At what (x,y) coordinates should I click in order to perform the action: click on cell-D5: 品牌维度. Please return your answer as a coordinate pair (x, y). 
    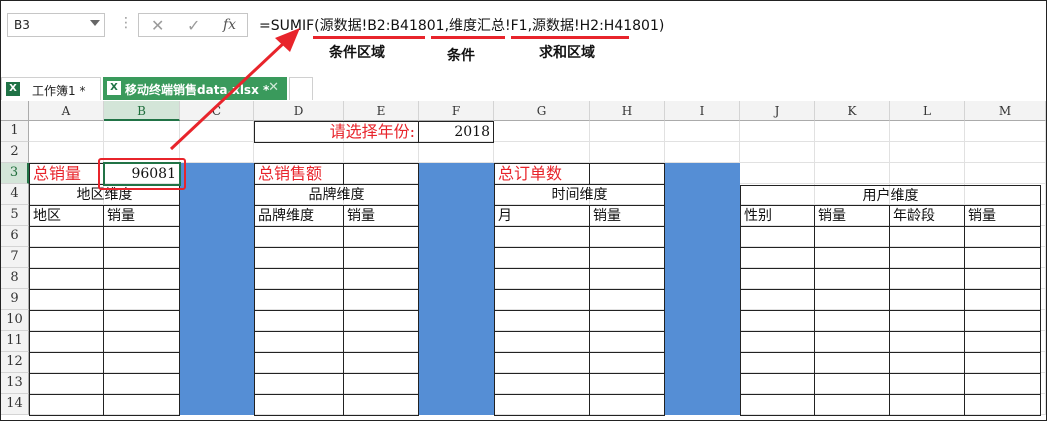
    Looking at the image, I should click on (299, 216).